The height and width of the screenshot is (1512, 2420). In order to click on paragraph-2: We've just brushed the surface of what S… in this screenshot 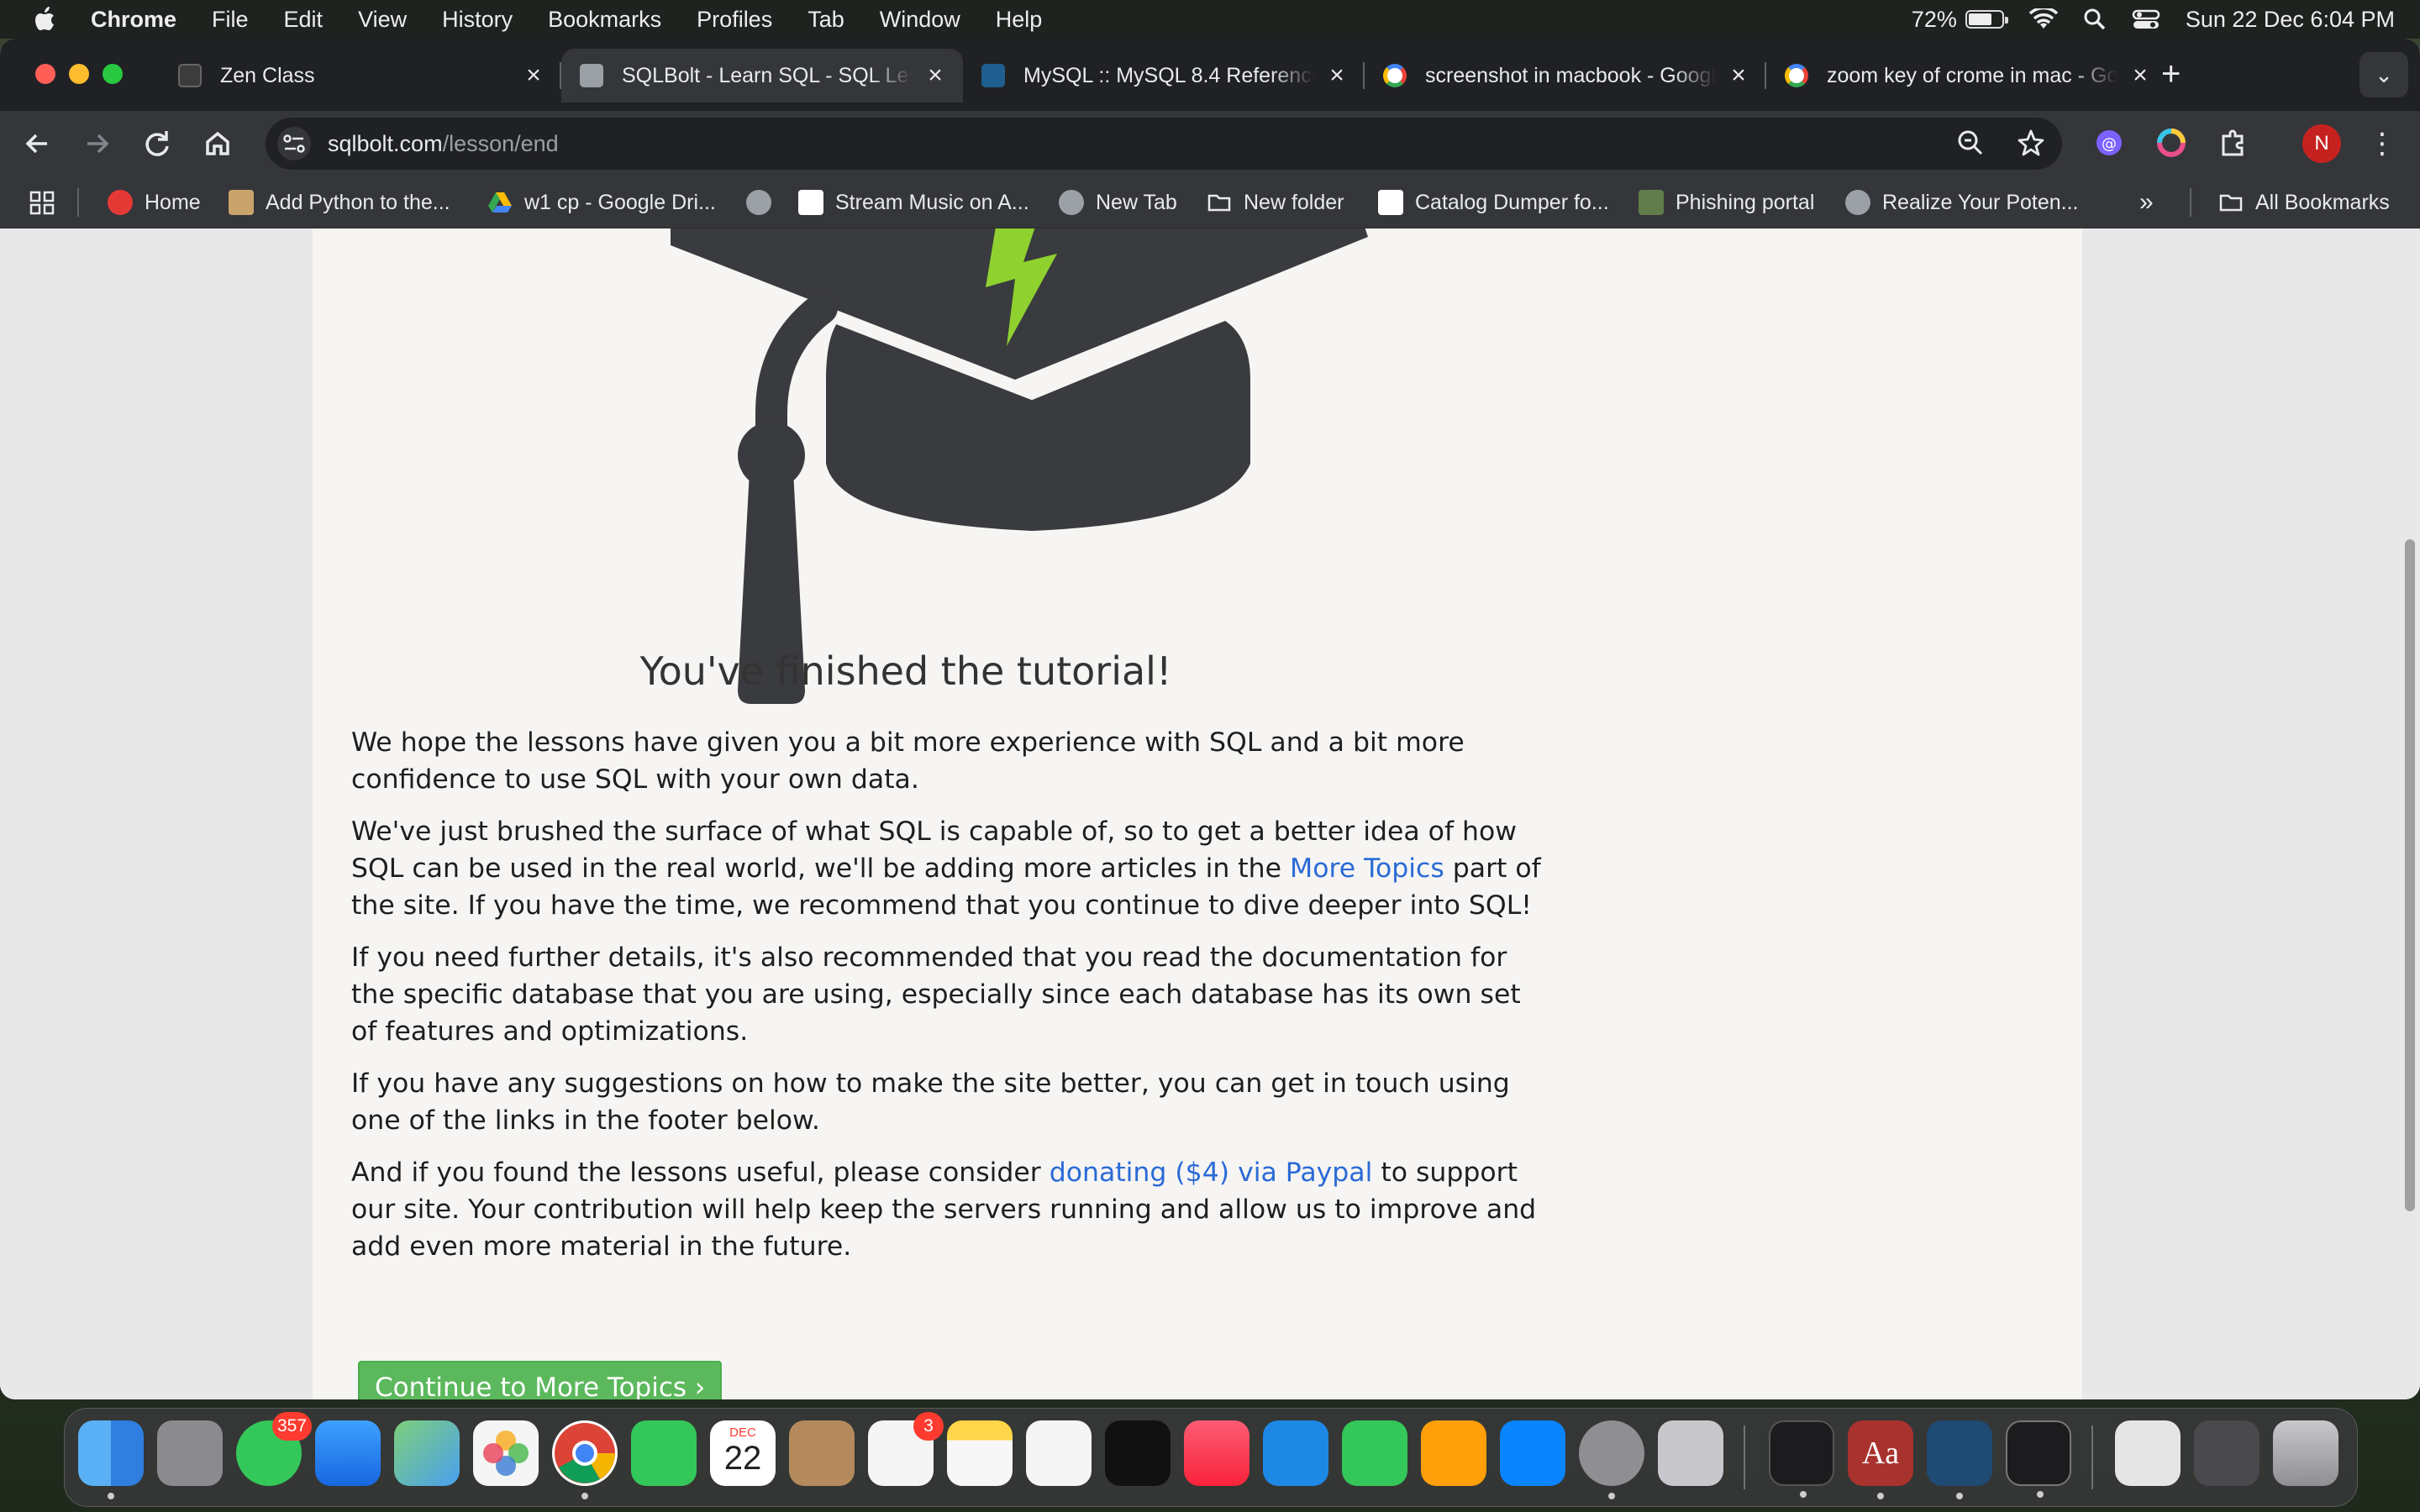, I will do `click(947, 868)`.